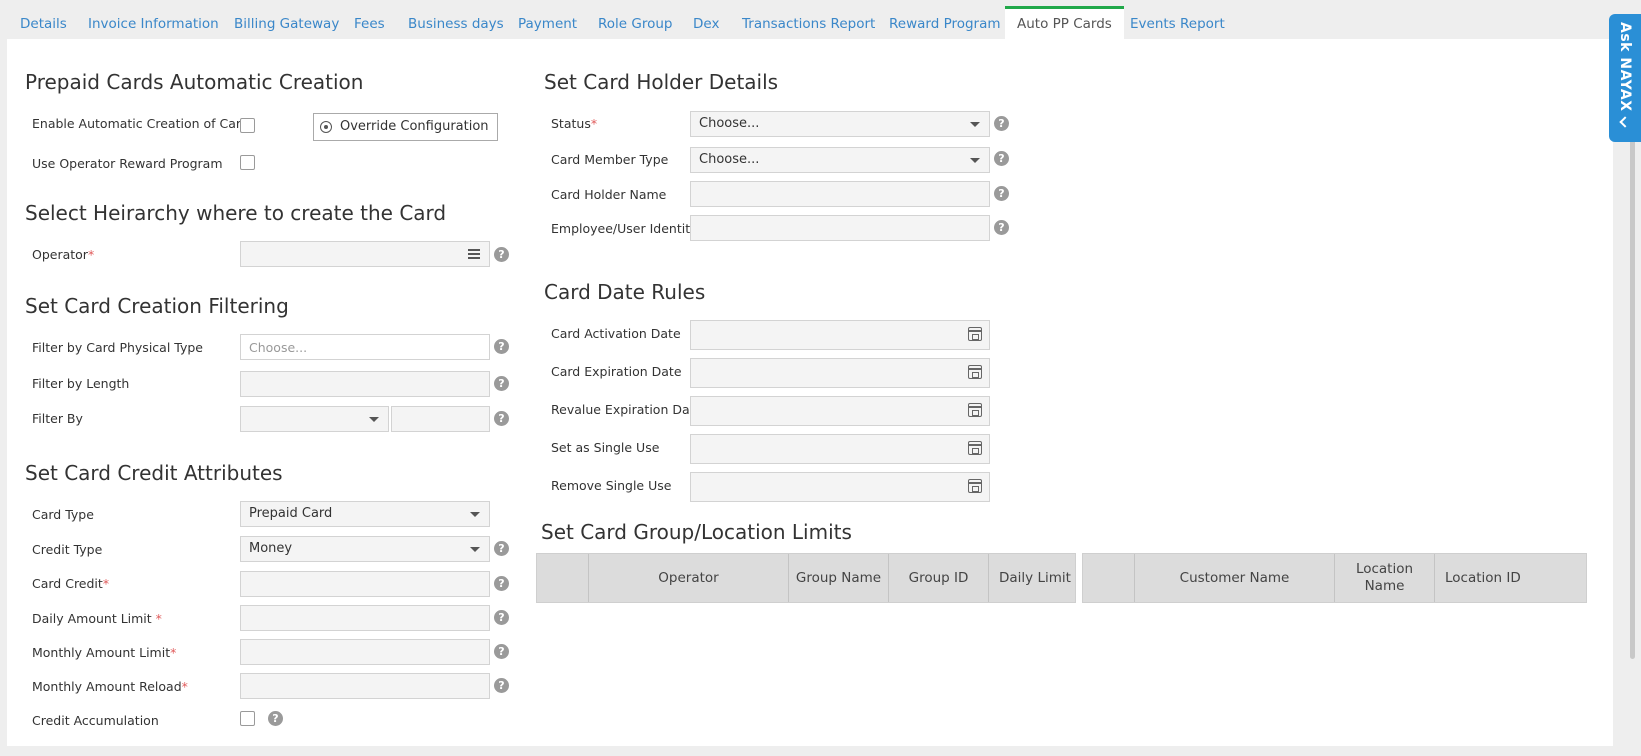 The width and height of the screenshot is (1641, 756). I want to click on credit-title: Set Card Credit Attributes, so click(154, 473).